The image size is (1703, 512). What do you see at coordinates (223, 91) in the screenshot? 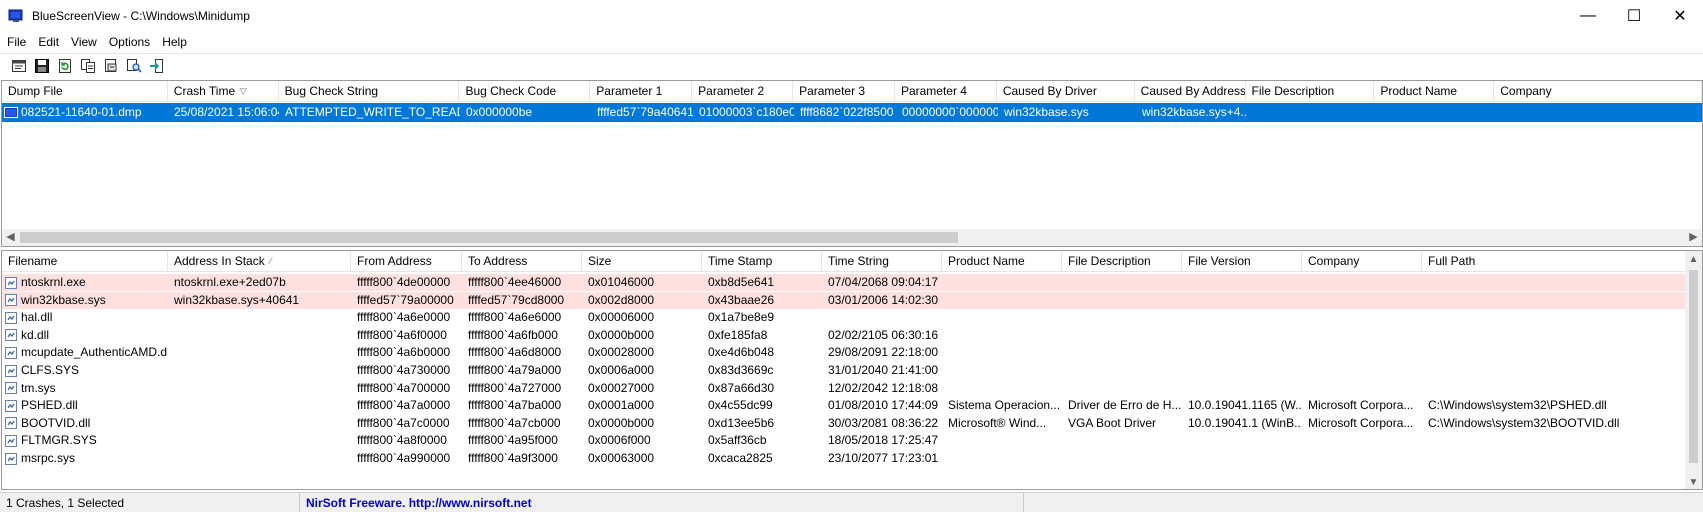
I see `col-crash-time: Crash Time ▽` at bounding box center [223, 91].